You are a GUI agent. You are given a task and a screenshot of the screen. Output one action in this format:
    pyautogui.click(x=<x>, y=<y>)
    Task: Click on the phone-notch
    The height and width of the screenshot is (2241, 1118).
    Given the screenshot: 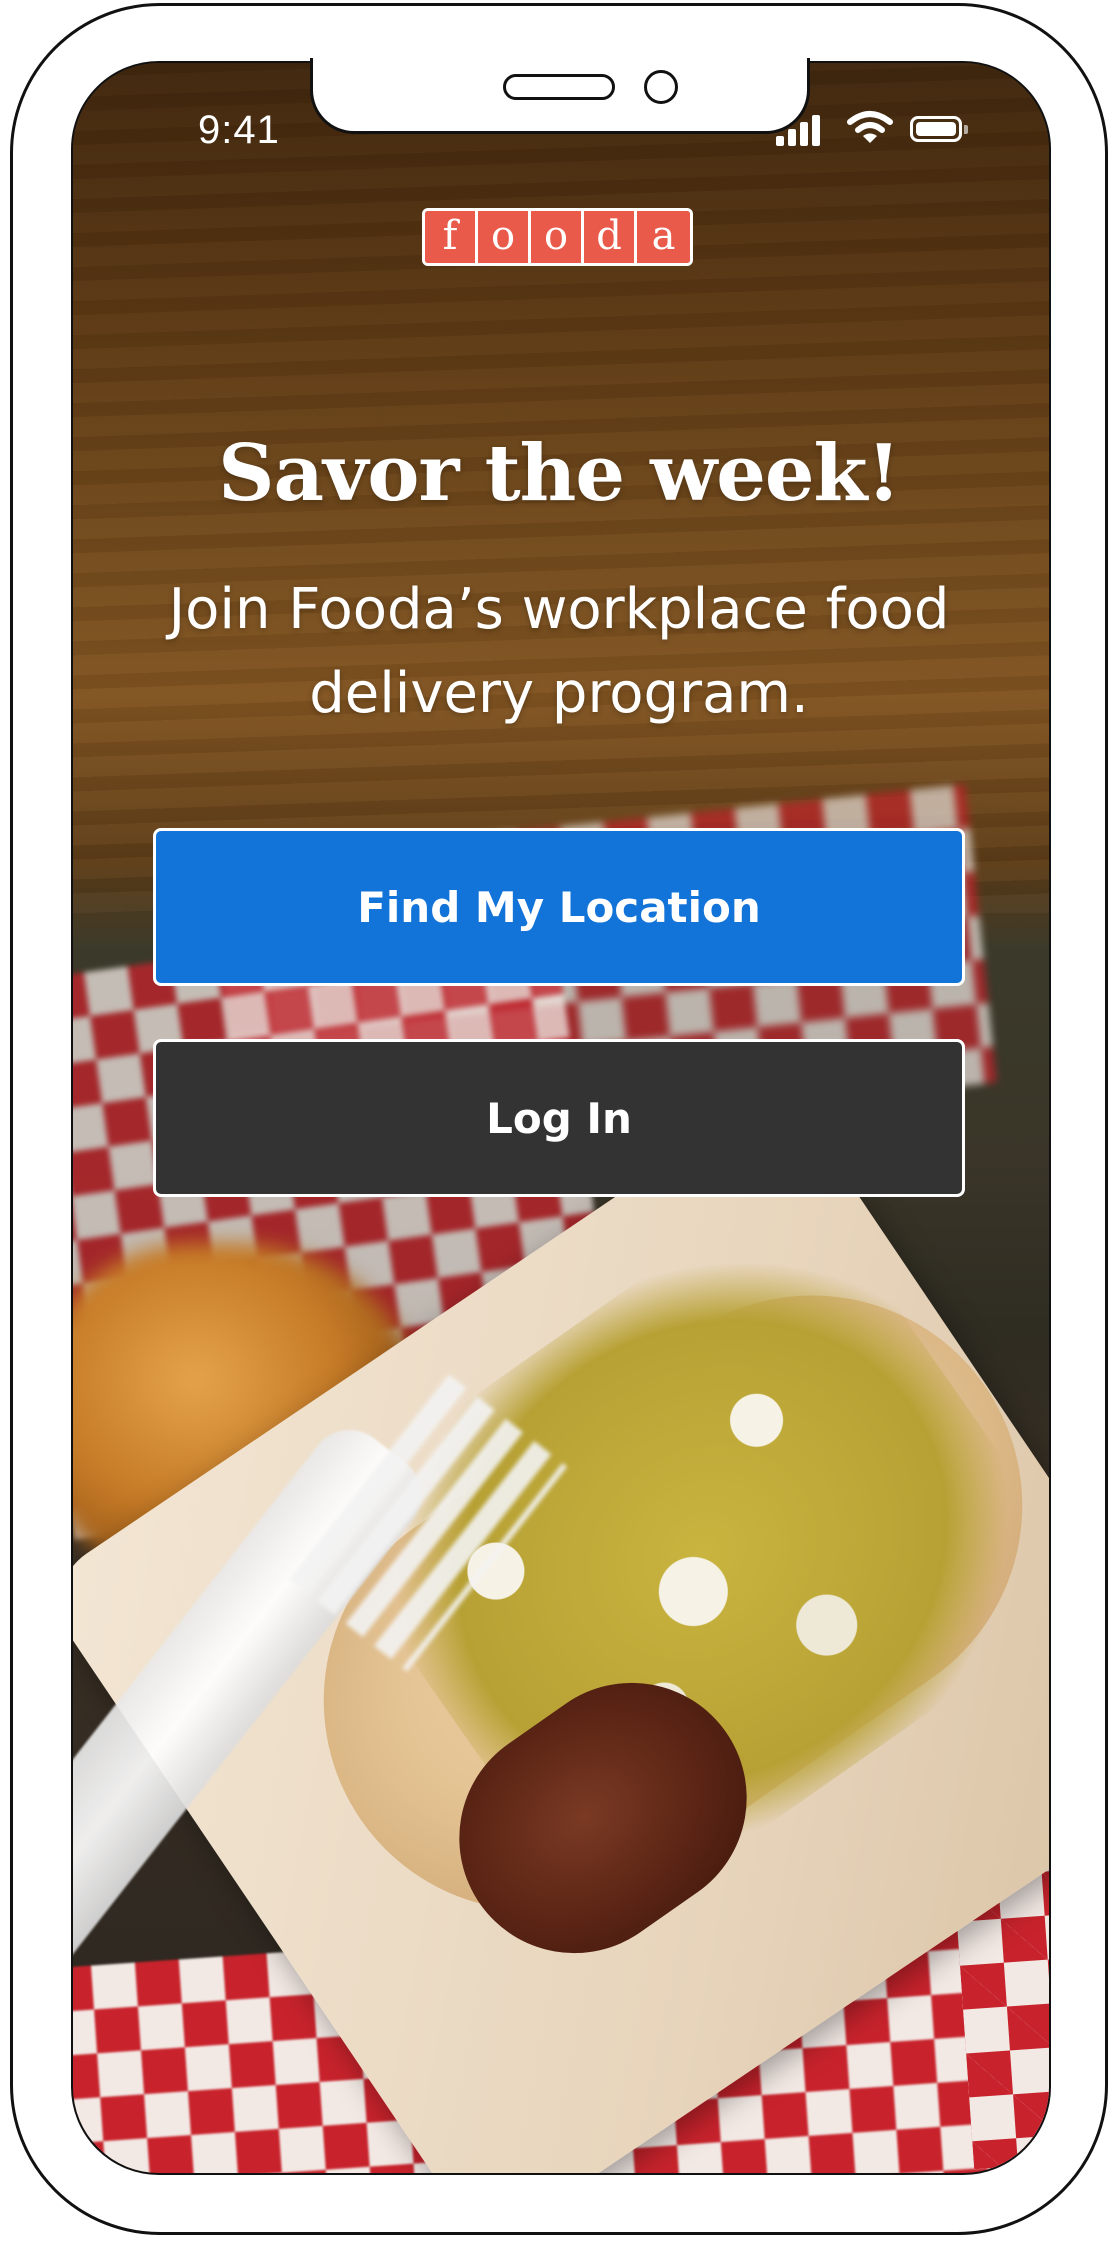 What is the action you would take?
    pyautogui.click(x=560, y=96)
    